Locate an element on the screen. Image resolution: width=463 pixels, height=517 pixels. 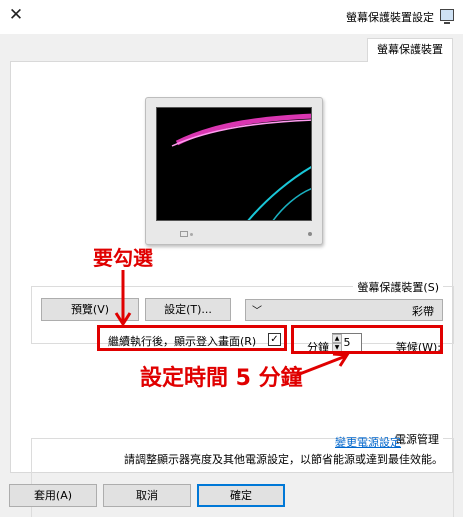
change-power-settings-link: 變更電源設定 is located at coordinates (368, 442).